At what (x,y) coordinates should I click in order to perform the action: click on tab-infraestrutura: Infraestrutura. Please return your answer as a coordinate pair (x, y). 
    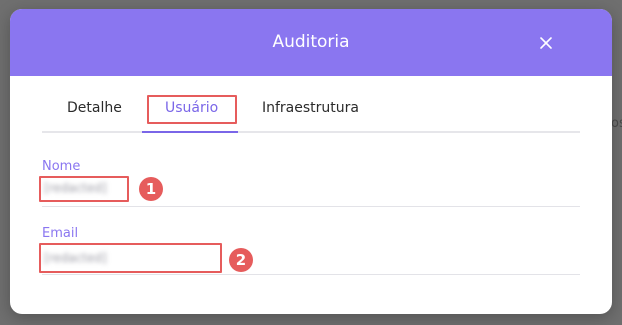
    Looking at the image, I should click on (310, 108).